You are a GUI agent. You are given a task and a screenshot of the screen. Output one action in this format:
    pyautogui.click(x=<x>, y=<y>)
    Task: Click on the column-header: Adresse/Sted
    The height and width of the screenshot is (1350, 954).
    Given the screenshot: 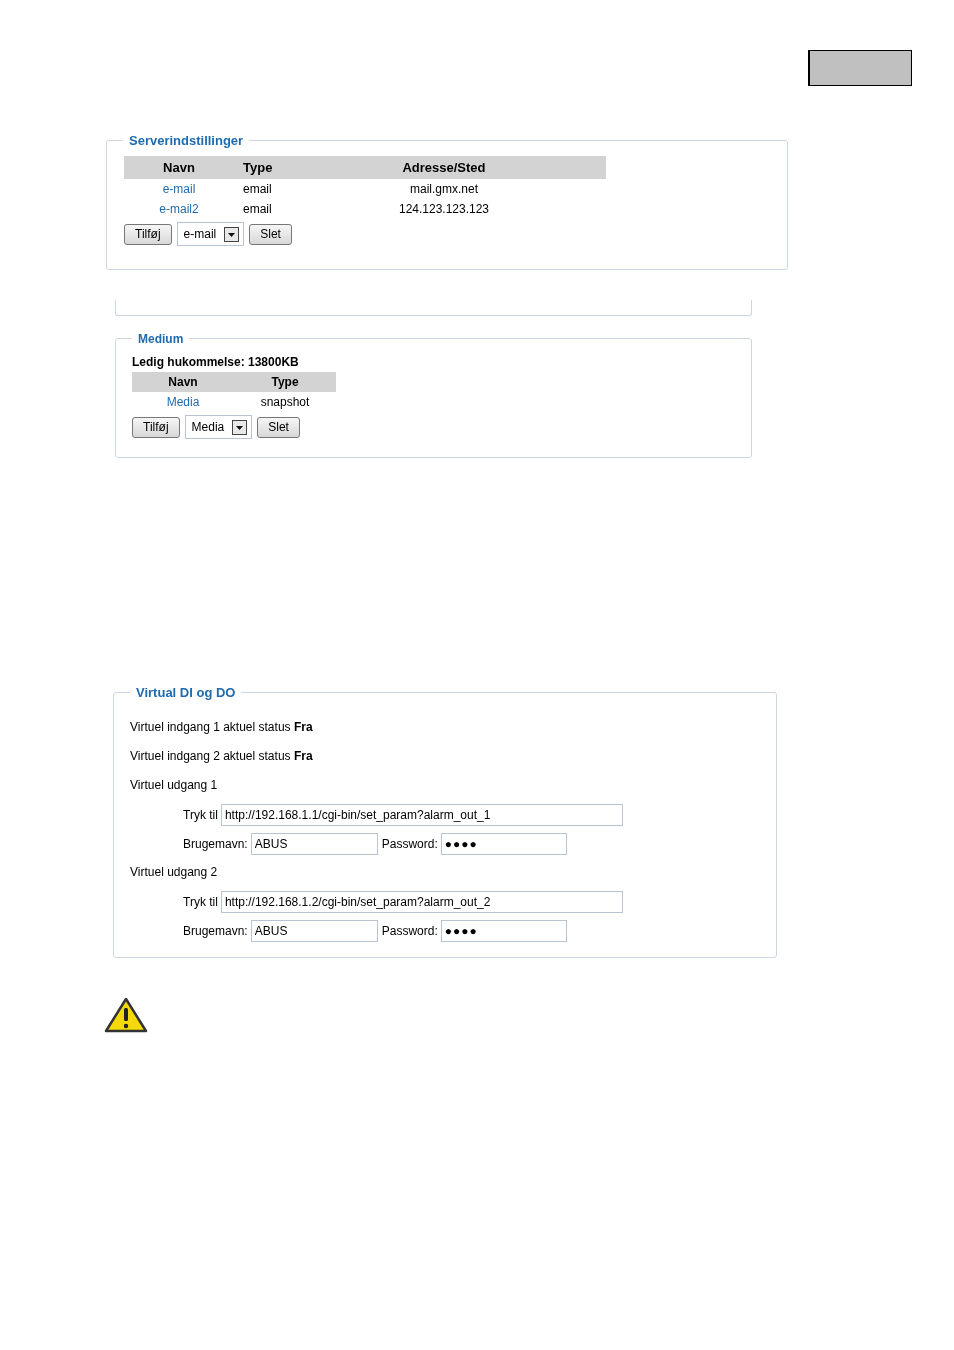 What is the action you would take?
    pyautogui.click(x=444, y=167)
    